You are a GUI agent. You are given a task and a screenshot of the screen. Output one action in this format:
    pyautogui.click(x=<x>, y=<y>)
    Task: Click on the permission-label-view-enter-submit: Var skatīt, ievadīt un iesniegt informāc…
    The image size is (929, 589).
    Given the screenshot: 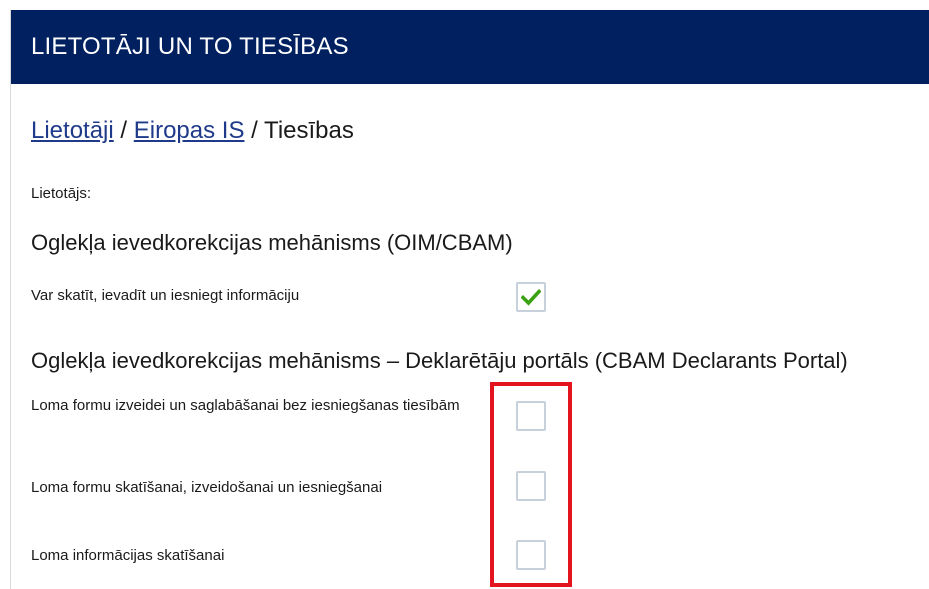 What is the action you would take?
    pyautogui.click(x=165, y=295)
    